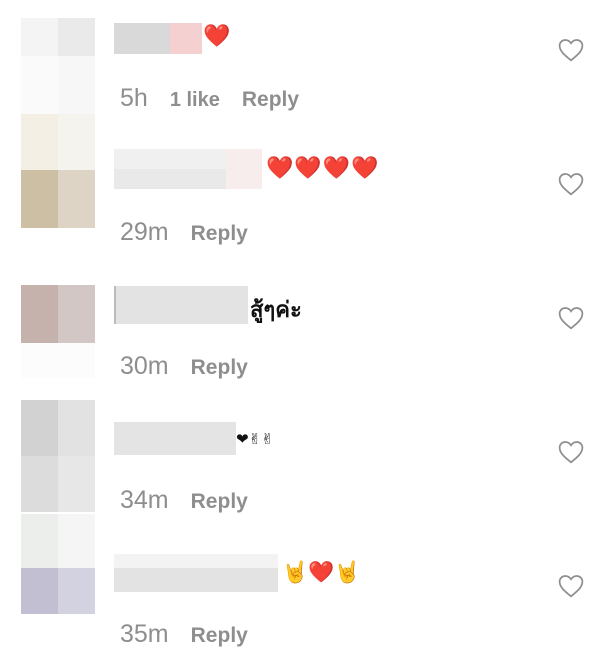 The width and height of the screenshot is (600, 670). What do you see at coordinates (184, 634) in the screenshot?
I see `comment-meta: 35m Reply` at bounding box center [184, 634].